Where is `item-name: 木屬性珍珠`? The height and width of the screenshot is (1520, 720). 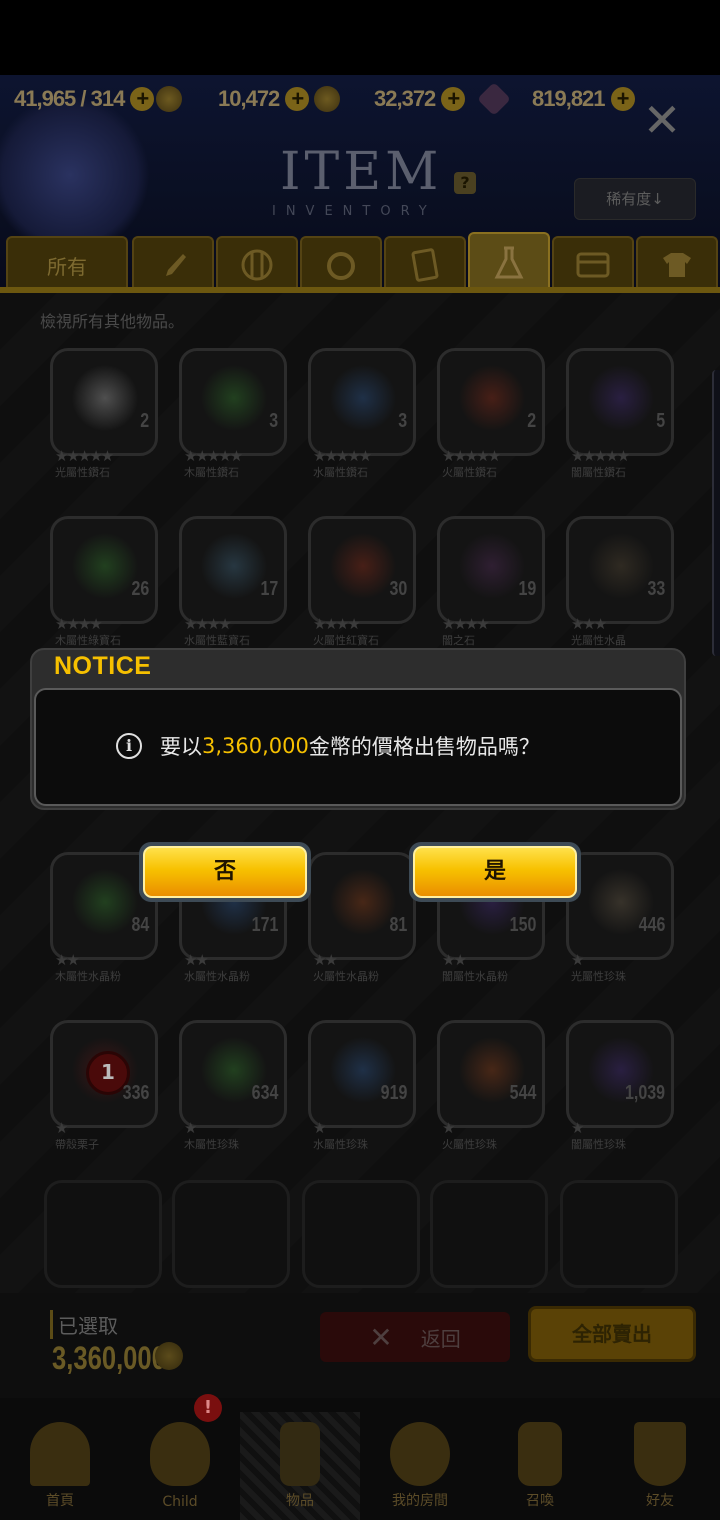 item-name: 木屬性珍珠 is located at coordinates (211, 1144).